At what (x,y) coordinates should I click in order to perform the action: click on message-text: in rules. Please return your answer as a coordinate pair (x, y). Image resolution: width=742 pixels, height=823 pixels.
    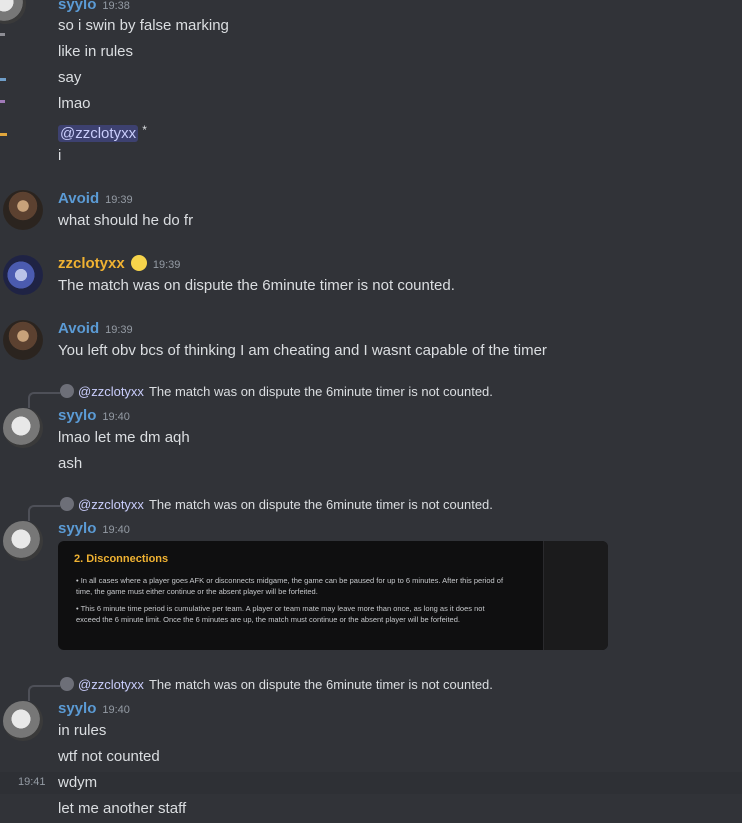
    Looking at the image, I should click on (82, 730).